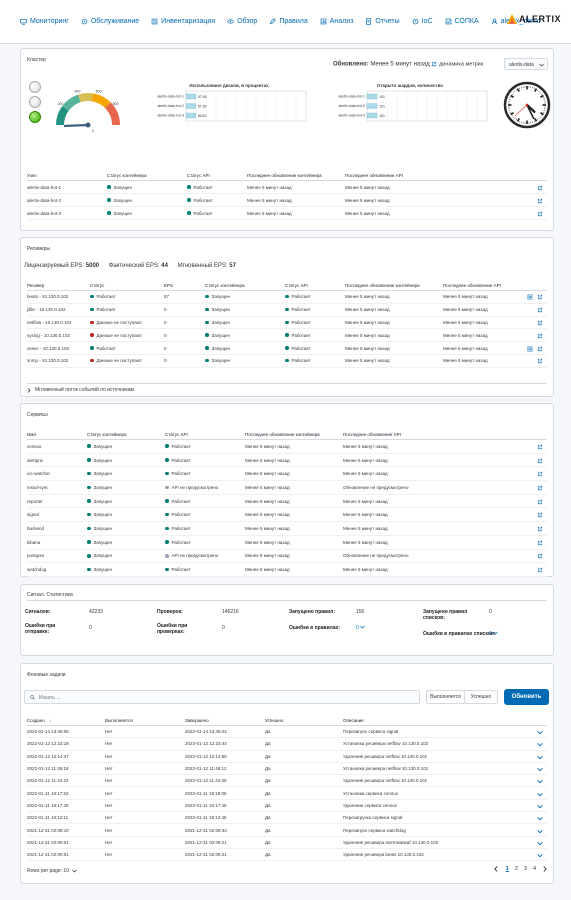  What do you see at coordinates (110, 21) in the screenshot?
I see `nav-item-1: Обслуживание` at bounding box center [110, 21].